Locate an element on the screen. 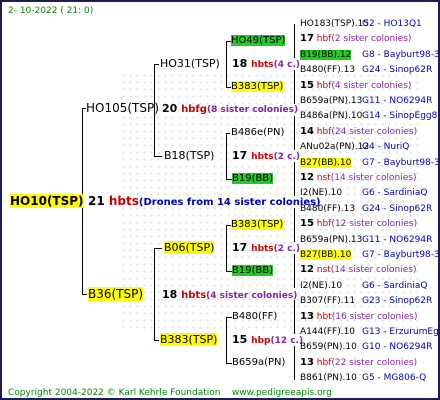 This screenshot has width=440, height=400. row-count: (4 sister colonies) is located at coordinates (371, 85).